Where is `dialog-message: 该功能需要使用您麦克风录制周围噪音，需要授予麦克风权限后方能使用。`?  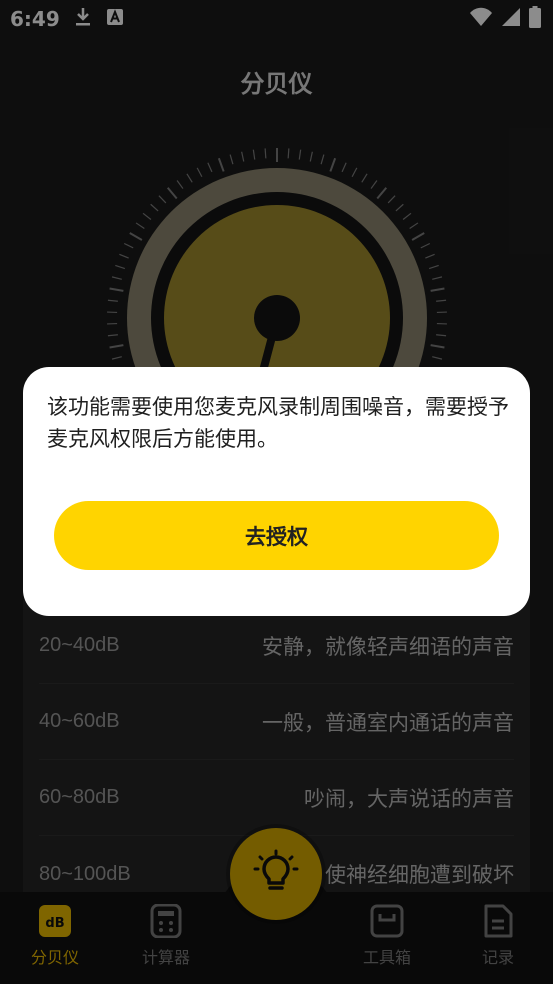
dialog-message: 该功能需要使用您麦克风录制周围噪音，需要授予麦克风权限后方能使用。 is located at coordinates (278, 423).